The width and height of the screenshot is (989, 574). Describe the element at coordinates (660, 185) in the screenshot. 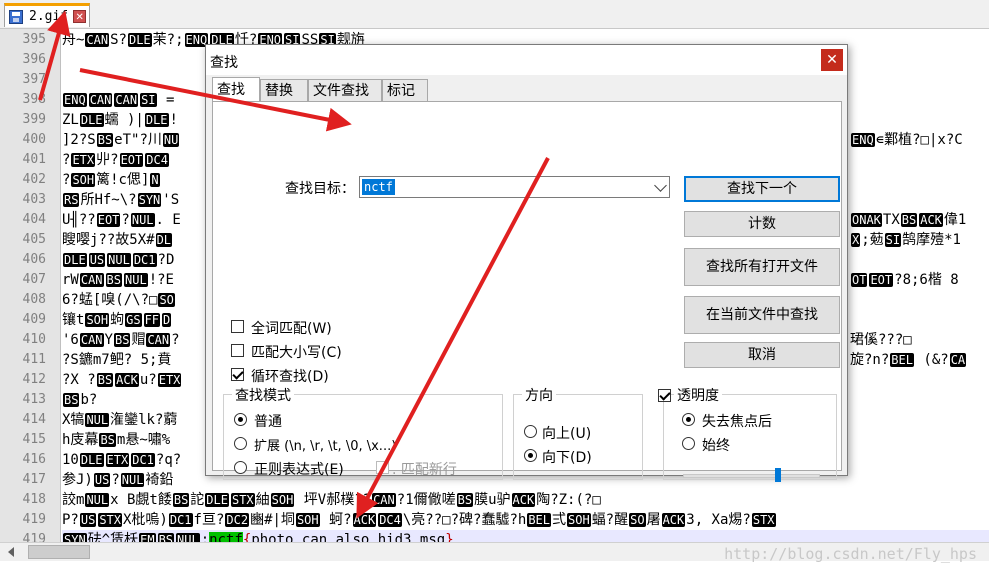

I see `chevron-down-icon` at that location.